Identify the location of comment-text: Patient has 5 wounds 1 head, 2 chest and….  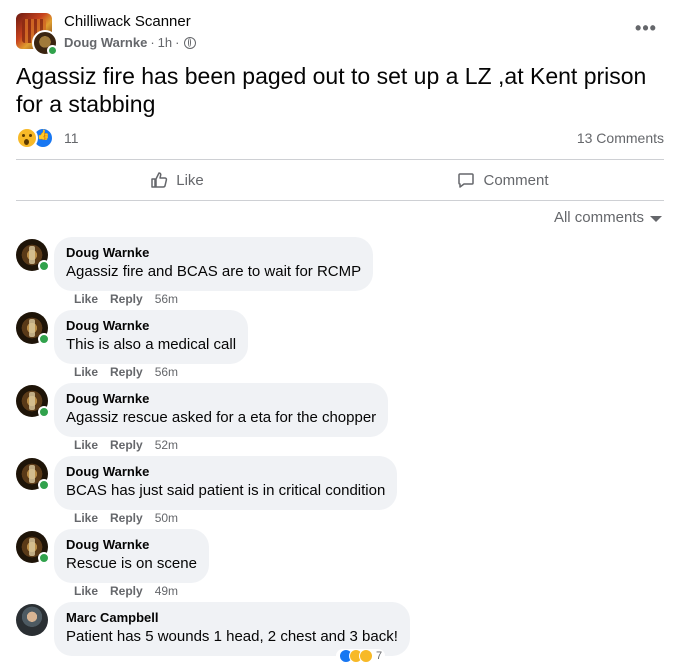
(232, 636).